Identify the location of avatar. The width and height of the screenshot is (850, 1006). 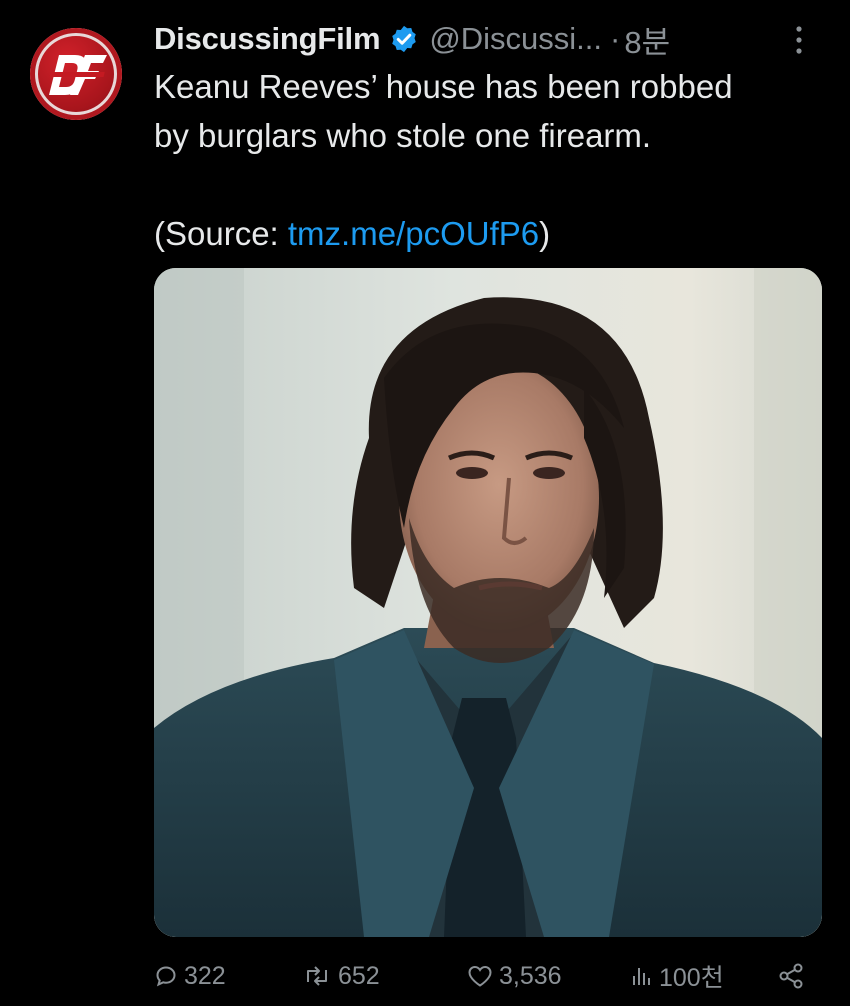
(76, 74).